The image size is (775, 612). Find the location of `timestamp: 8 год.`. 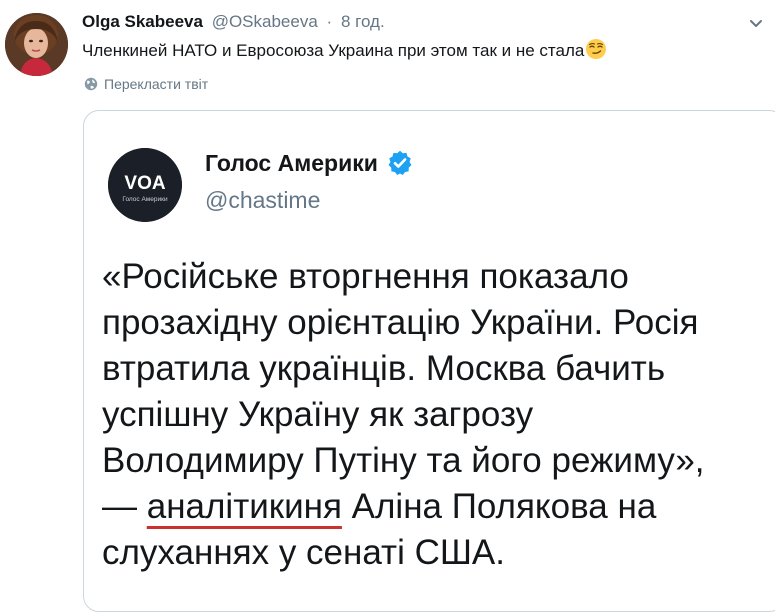

timestamp: 8 год. is located at coordinates (363, 21).